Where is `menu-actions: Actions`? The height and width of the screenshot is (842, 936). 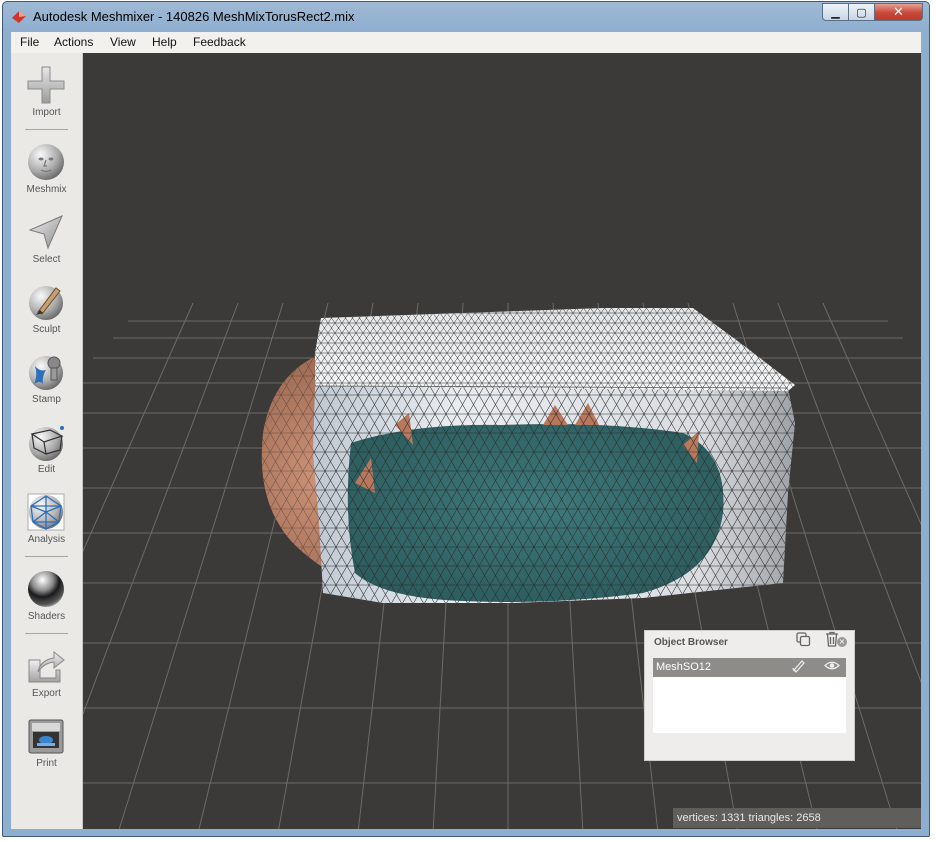
menu-actions: Actions is located at coordinates (73, 42).